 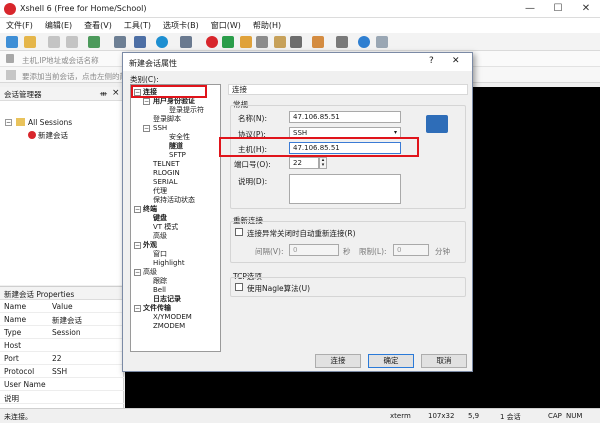 I want to click on font-icon, so click(x=186, y=42).